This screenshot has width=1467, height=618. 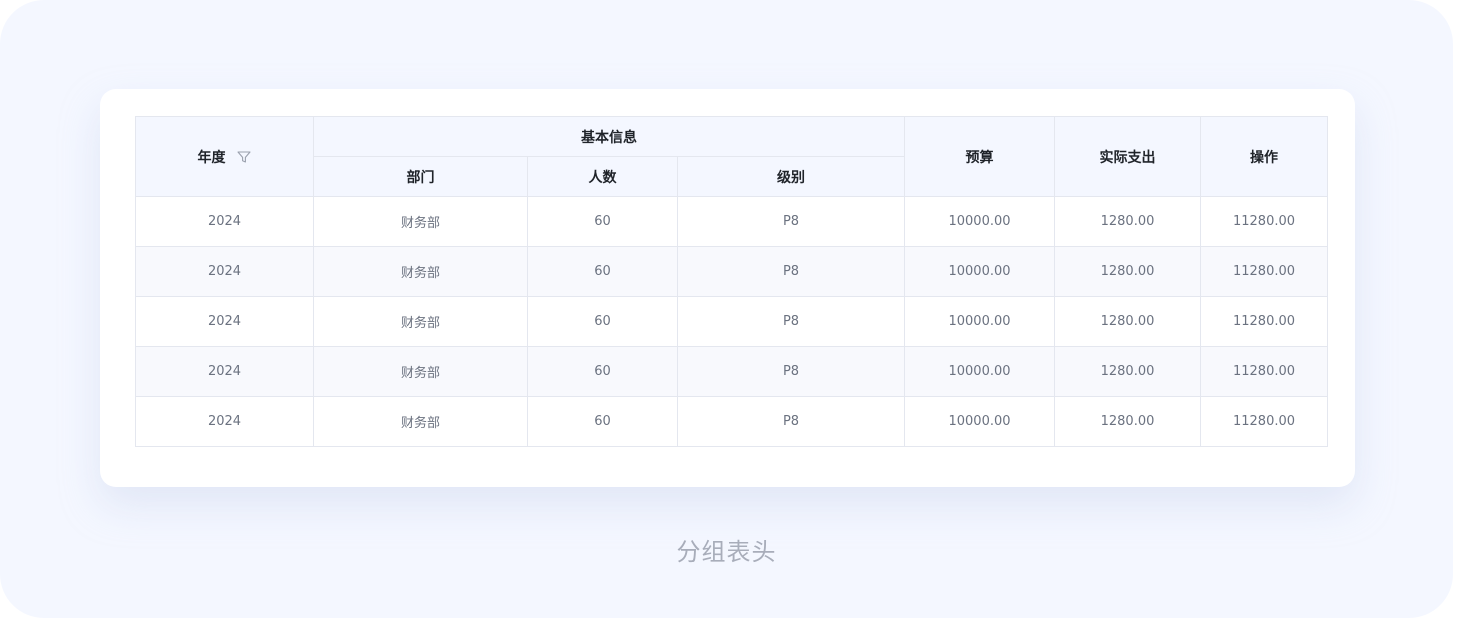 I want to click on column-header-count: 人数, so click(x=602, y=176).